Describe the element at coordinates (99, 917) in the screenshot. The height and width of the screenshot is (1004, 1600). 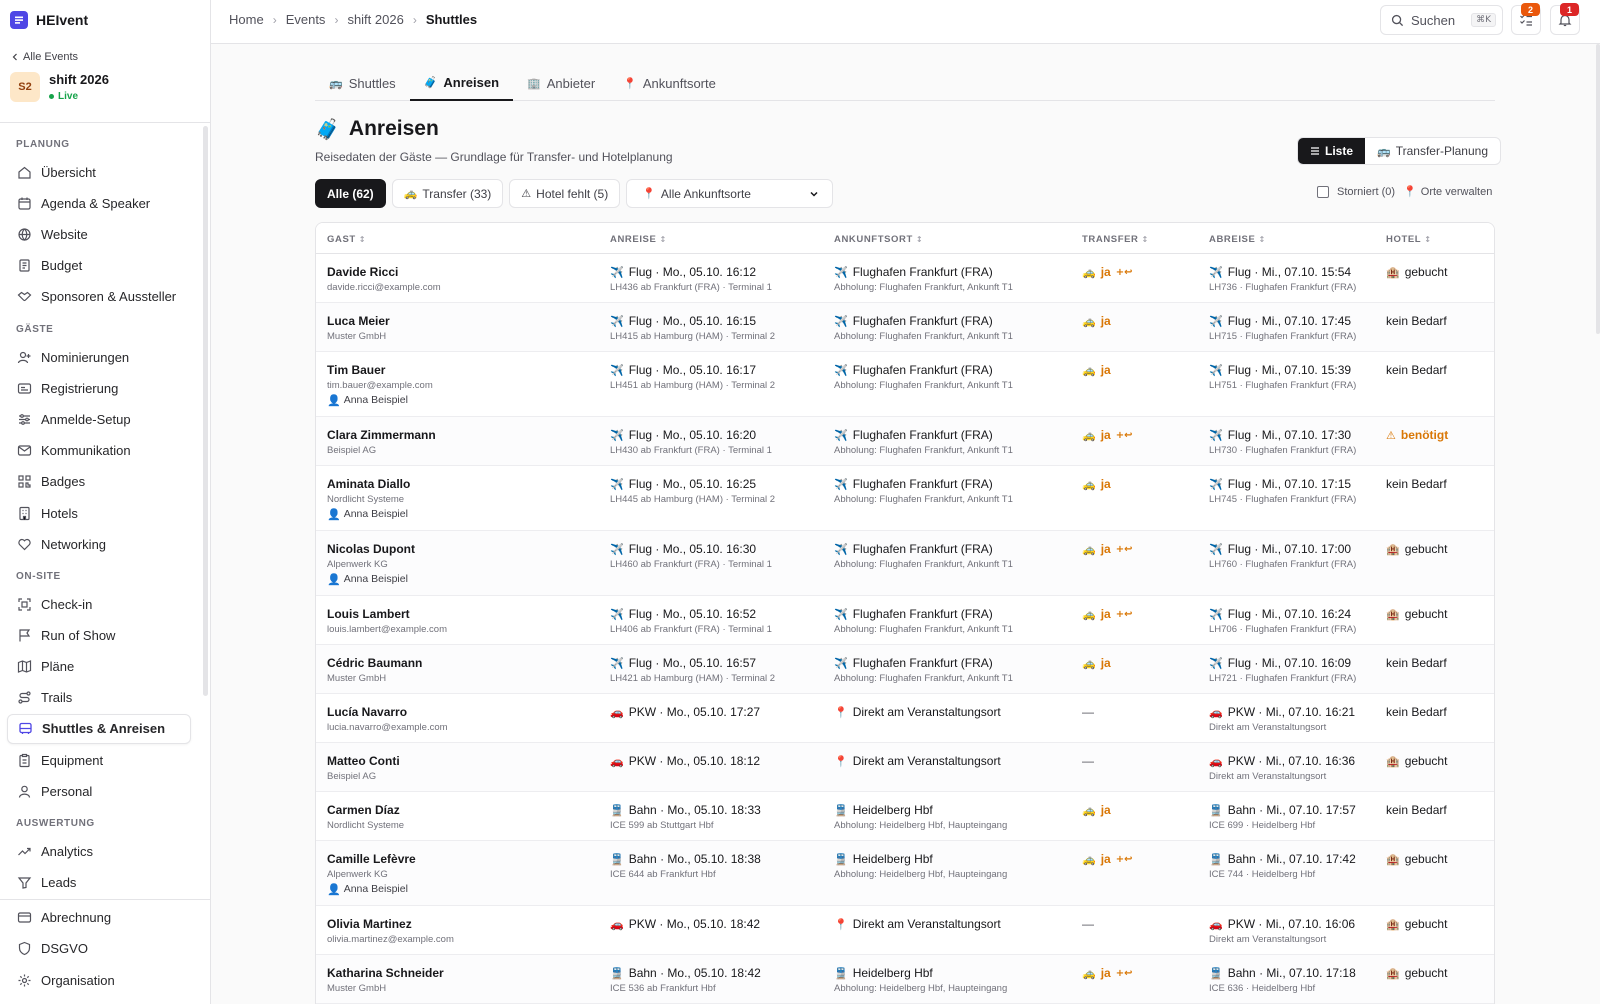
I see `sidebar-item: Abrechnung` at that location.